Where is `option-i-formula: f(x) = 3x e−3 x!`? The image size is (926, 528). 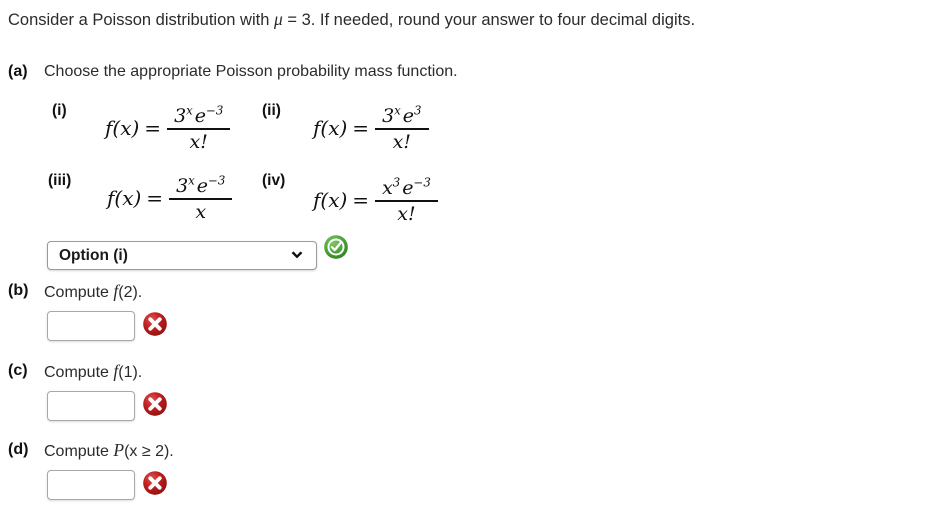 option-i-formula: f(x) = 3x e−3 x! is located at coordinates (168, 128).